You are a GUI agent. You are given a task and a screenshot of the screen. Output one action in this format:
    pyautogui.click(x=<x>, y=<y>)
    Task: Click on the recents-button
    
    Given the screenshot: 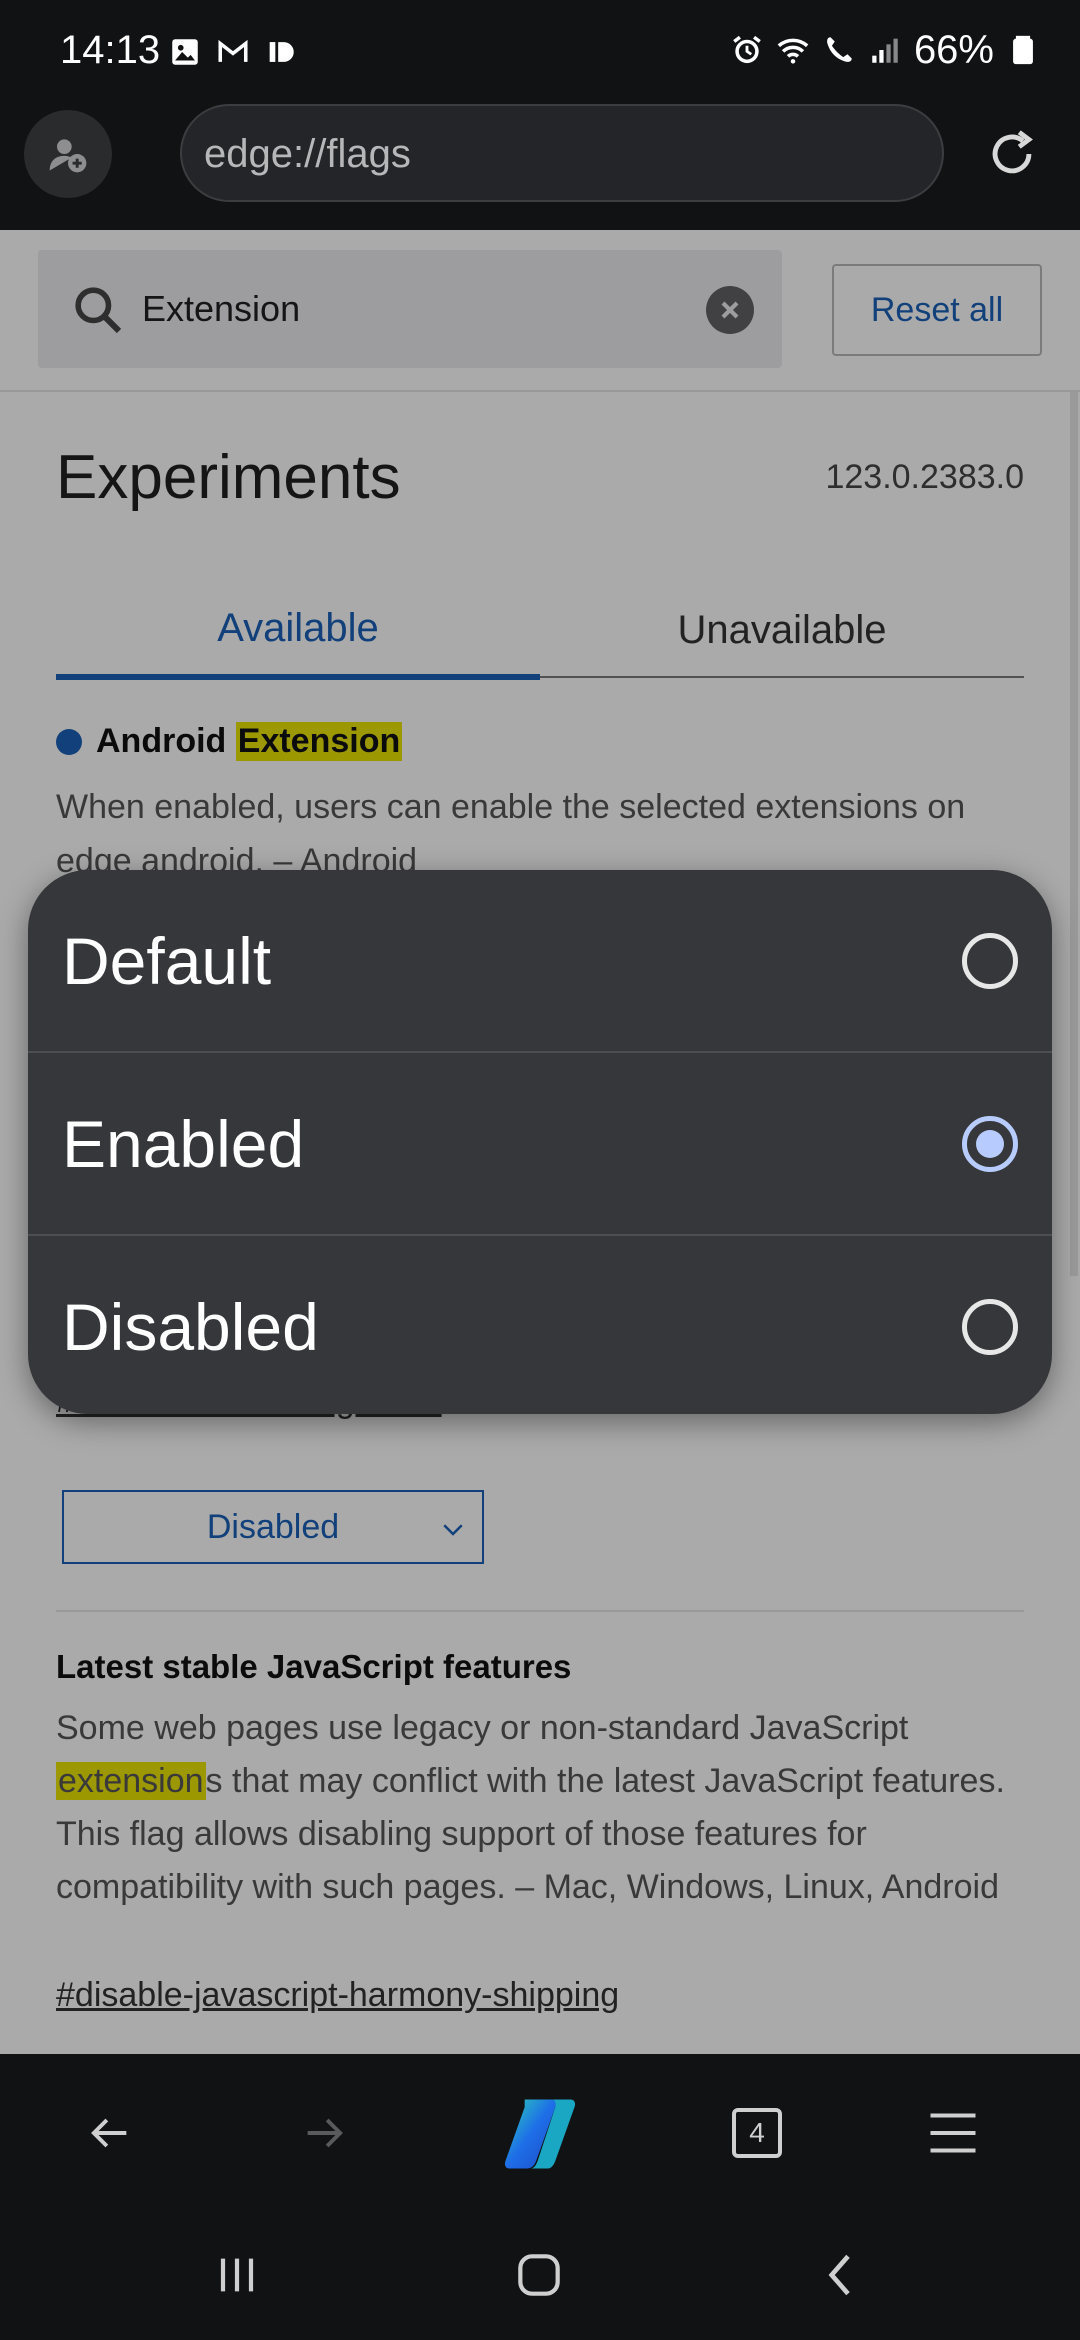 What is the action you would take?
    pyautogui.click(x=237, y=2275)
    